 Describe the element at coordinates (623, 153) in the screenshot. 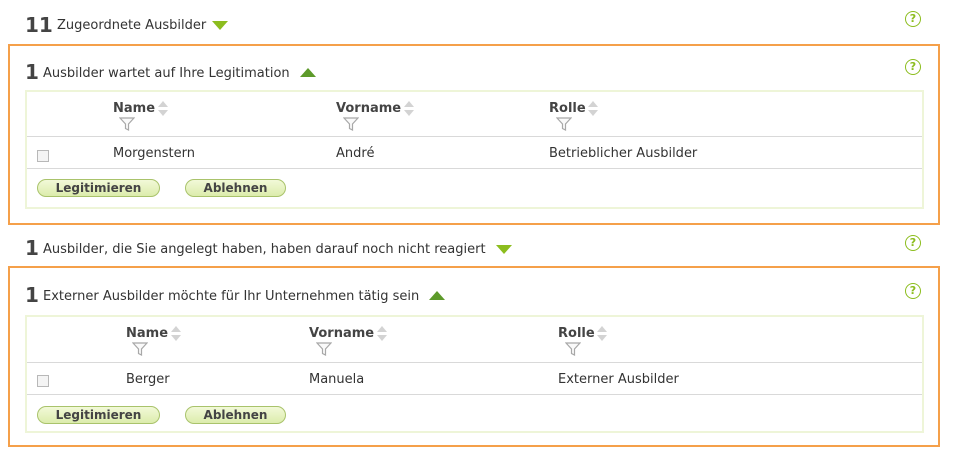

I see `cell-rolle: Betrieblicher Ausbilder` at that location.